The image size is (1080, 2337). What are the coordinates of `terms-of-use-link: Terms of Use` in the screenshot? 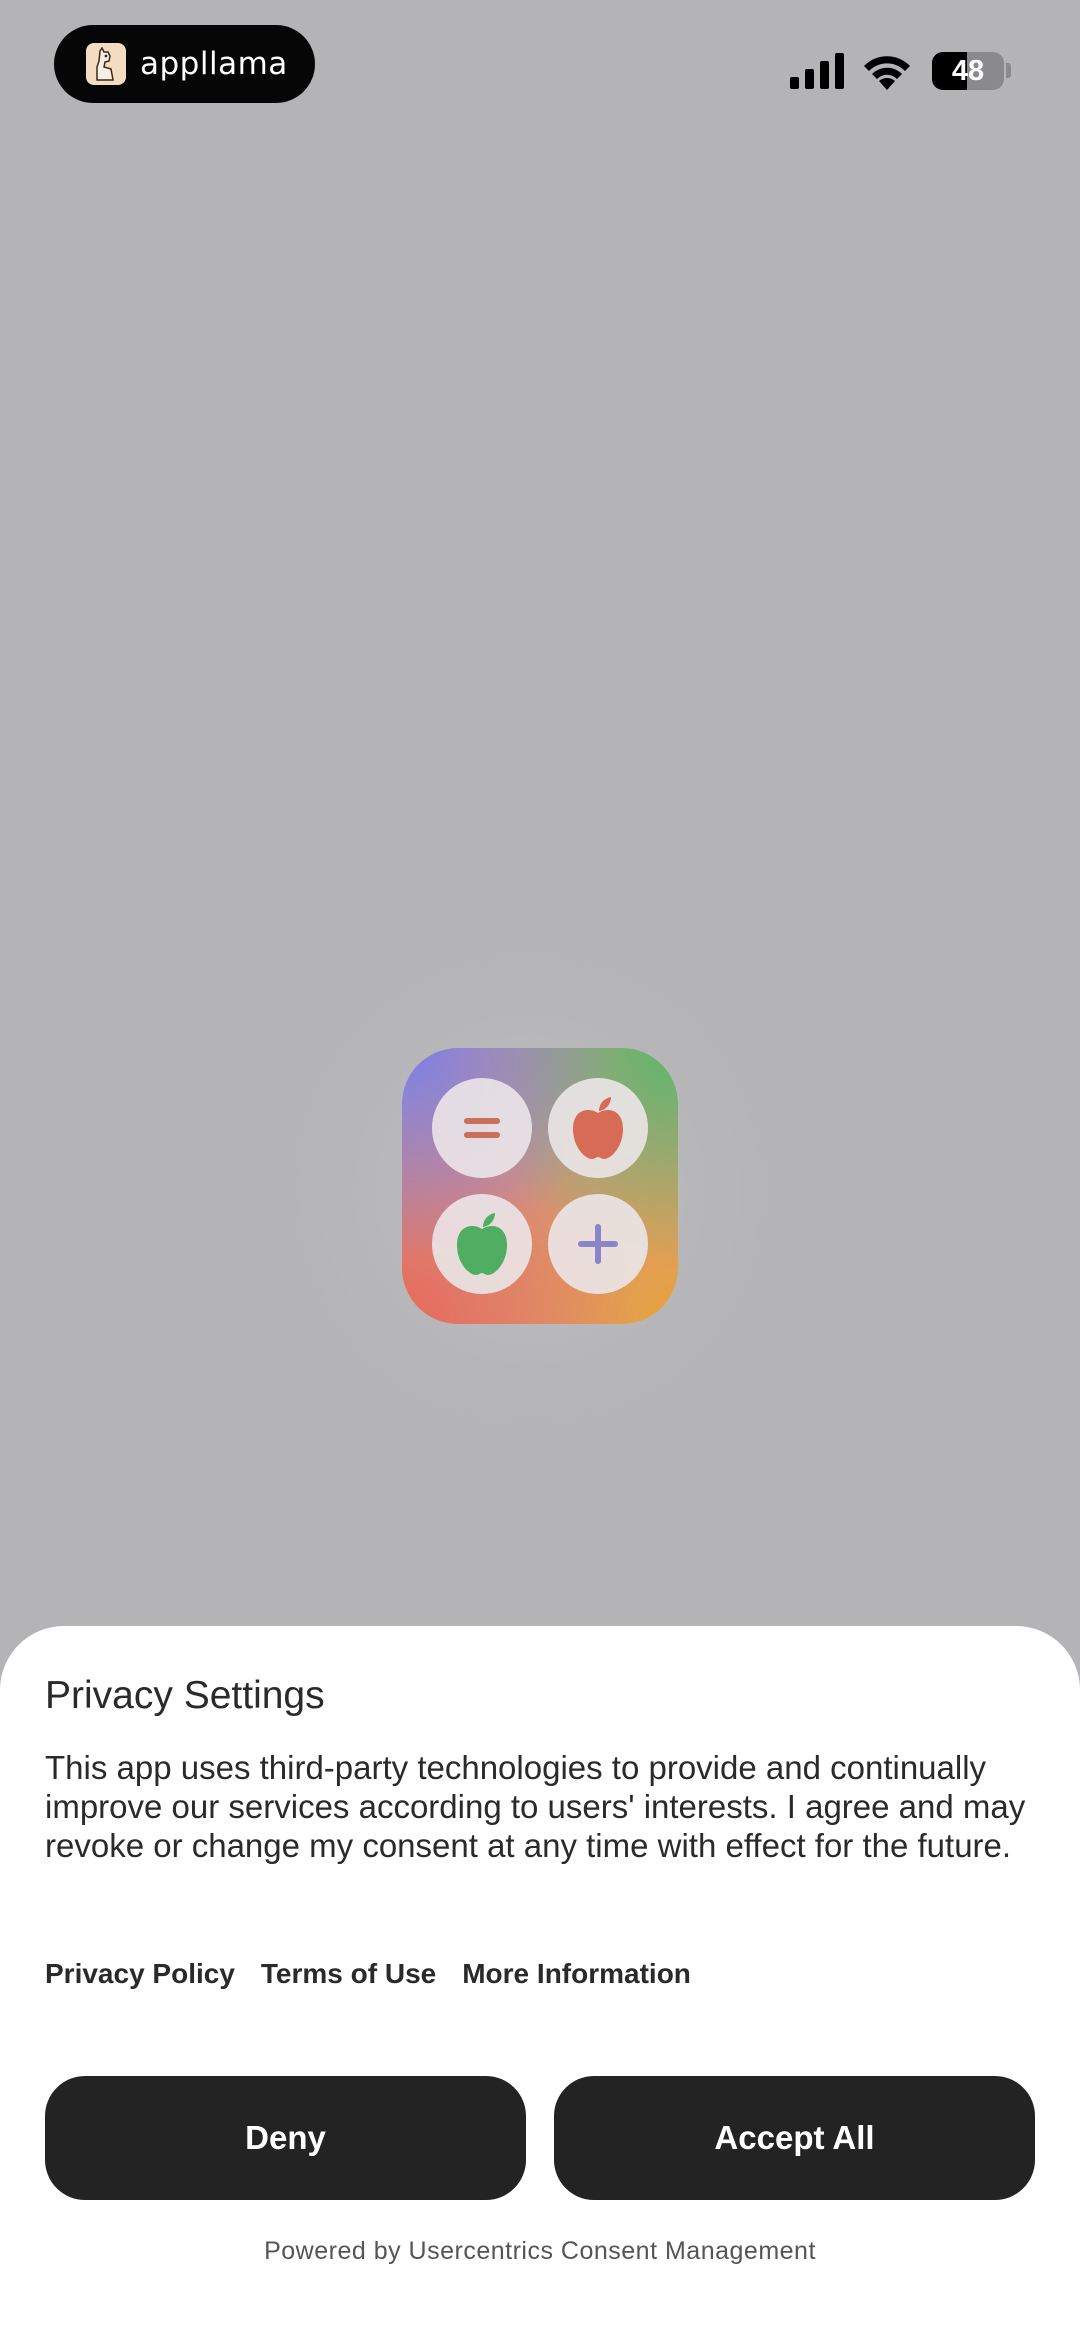 It's located at (348, 1974).